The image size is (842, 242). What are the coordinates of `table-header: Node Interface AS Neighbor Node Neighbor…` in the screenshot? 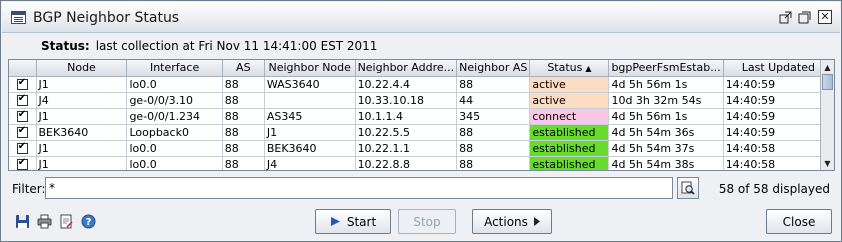 It's located at (421, 68).